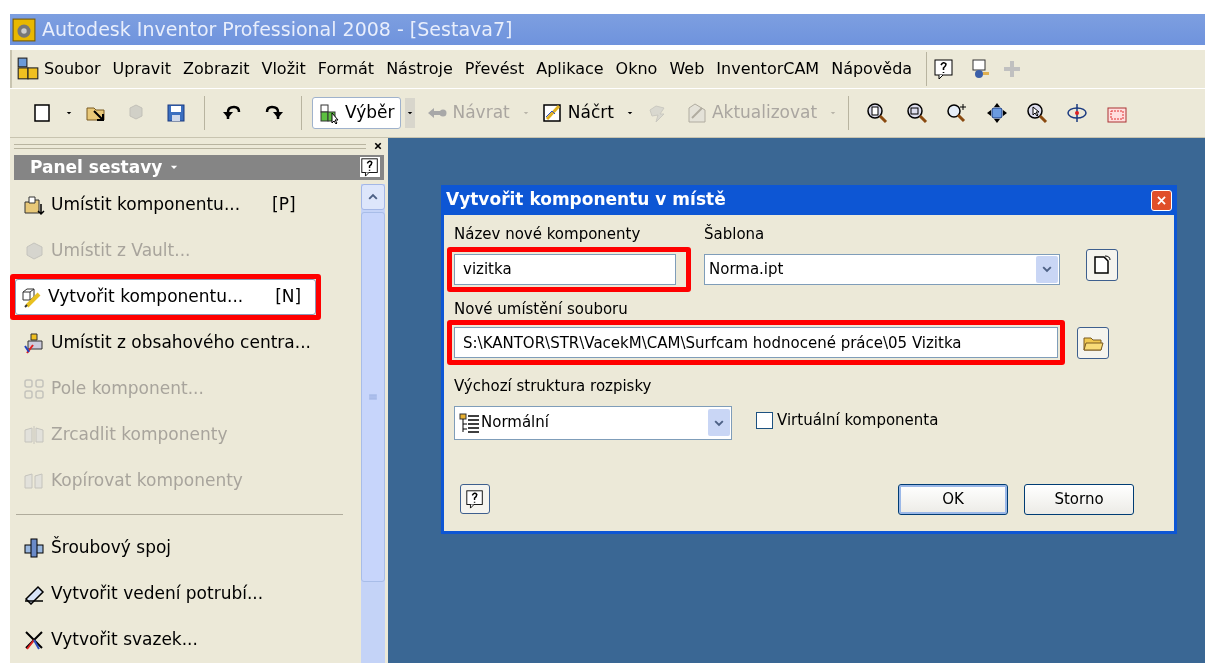 The width and height of the screenshot is (1205, 663). What do you see at coordinates (357, 113) in the screenshot?
I see `select-button: Výběr` at bounding box center [357, 113].